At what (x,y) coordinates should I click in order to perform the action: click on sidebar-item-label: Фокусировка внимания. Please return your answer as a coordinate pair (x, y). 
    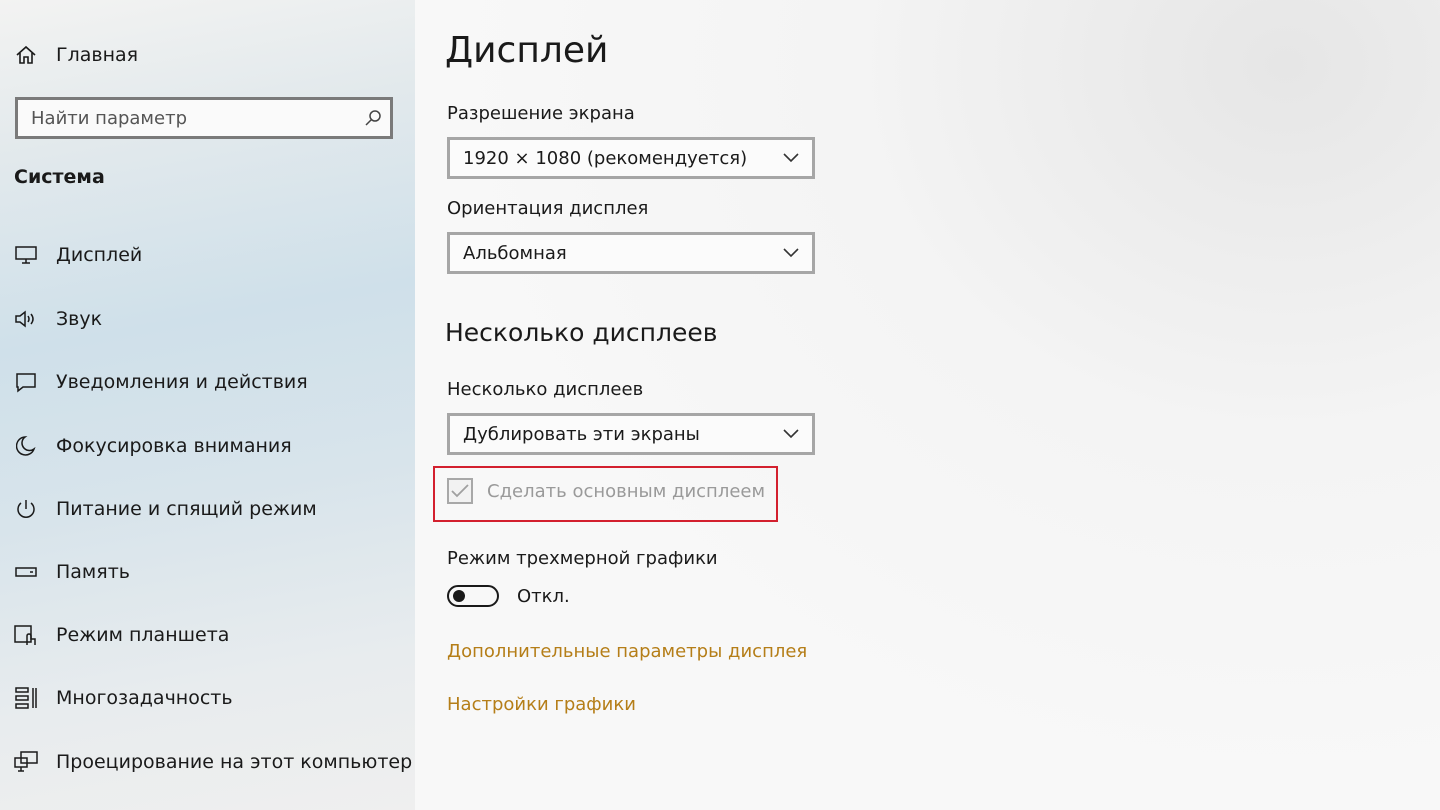
    Looking at the image, I should click on (174, 446).